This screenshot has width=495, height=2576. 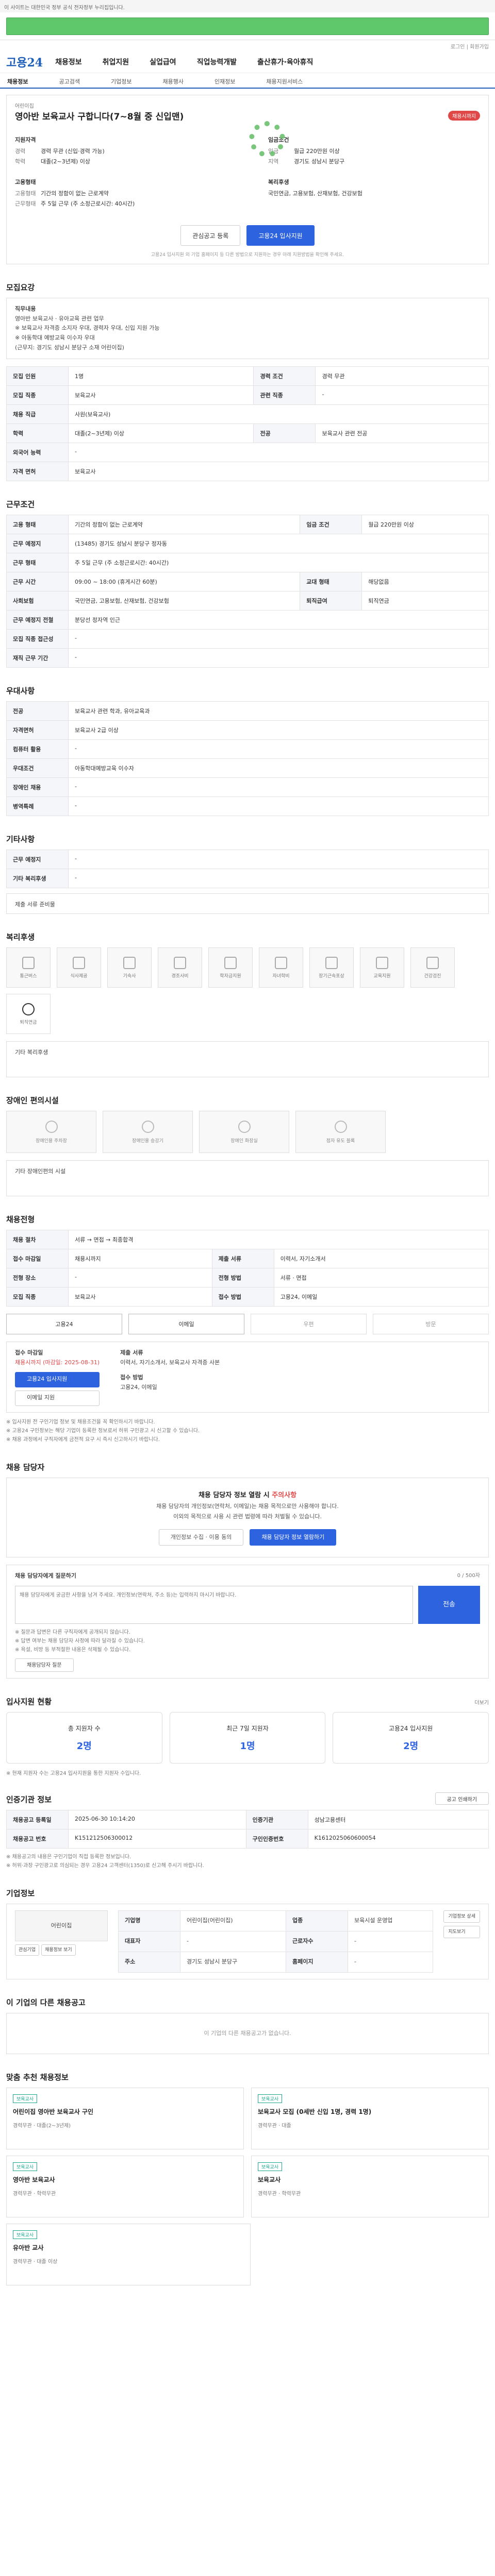 What do you see at coordinates (217, 62) in the screenshot?
I see `nav-item: 직업능력개발` at bounding box center [217, 62].